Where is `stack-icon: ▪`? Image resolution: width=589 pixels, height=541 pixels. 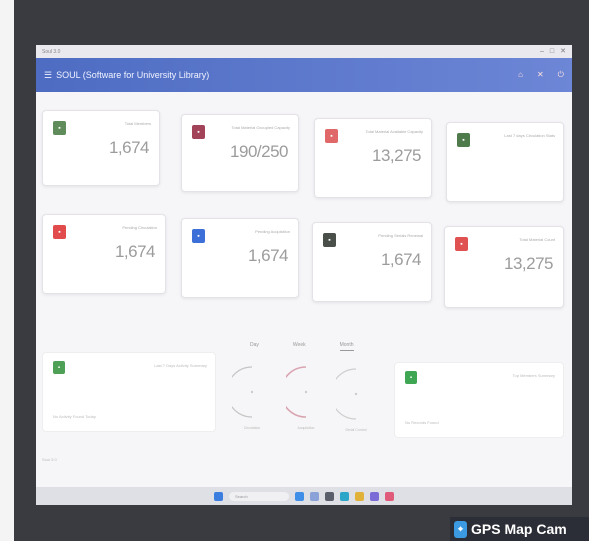 stack-icon: ▪ is located at coordinates (331, 136).